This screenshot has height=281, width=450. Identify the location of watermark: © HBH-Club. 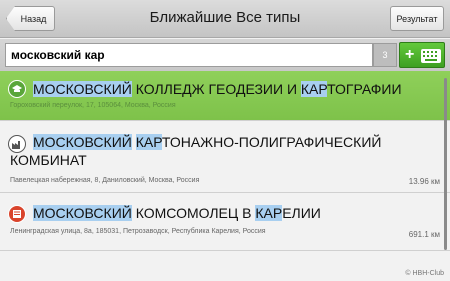
(424, 273).